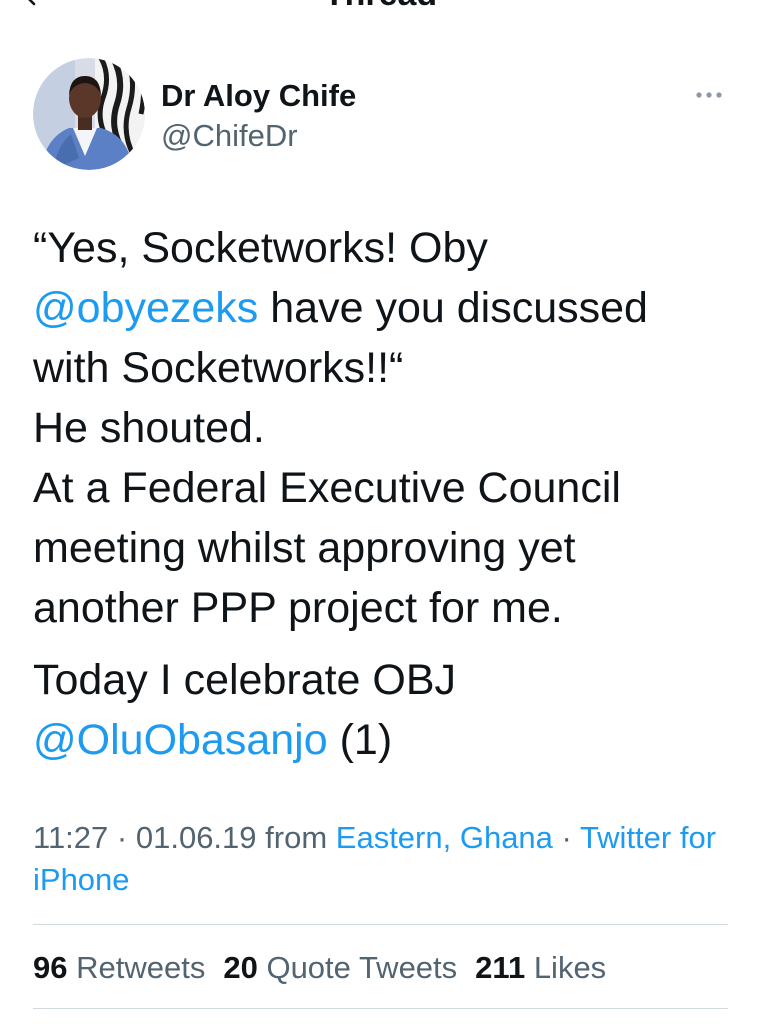 The image size is (761, 1024). What do you see at coordinates (196, 837) in the screenshot?
I see `tweet-date: 01.06.19` at bounding box center [196, 837].